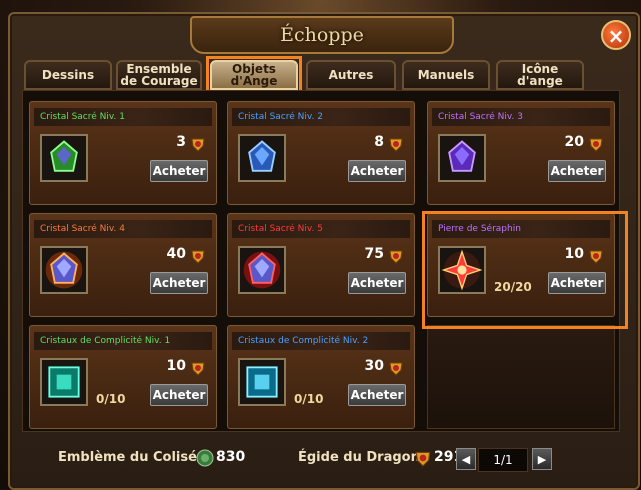 Image resolution: width=641 pixels, height=490 pixels. What do you see at coordinates (374, 254) in the screenshot?
I see `item-price: 75` at bounding box center [374, 254].